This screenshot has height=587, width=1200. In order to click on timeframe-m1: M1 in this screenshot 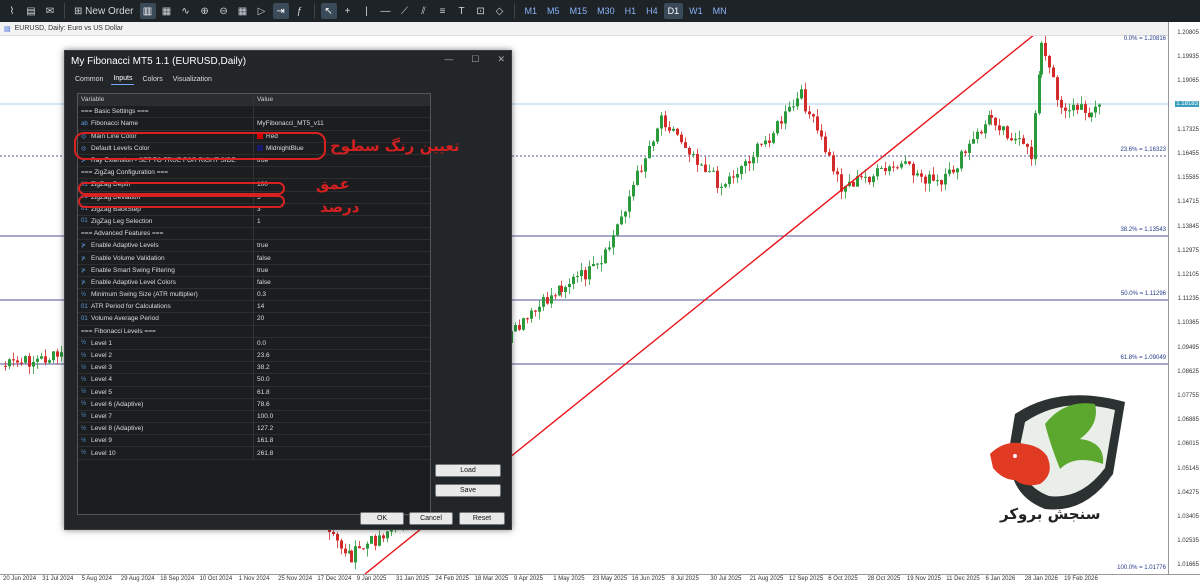, I will do `click(531, 11)`.